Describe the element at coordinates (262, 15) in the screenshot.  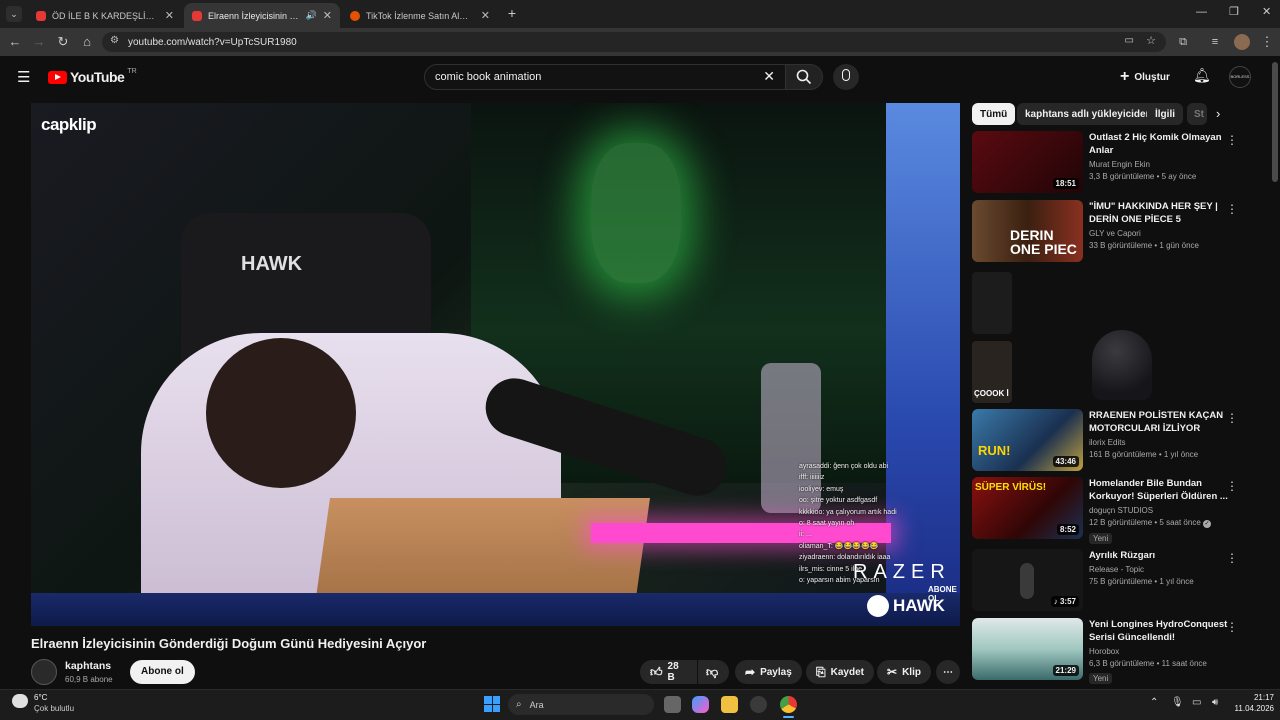
I see `browser-tab-active: Elraenn İzleyicisinin Gönder 🔊 ✕` at that location.